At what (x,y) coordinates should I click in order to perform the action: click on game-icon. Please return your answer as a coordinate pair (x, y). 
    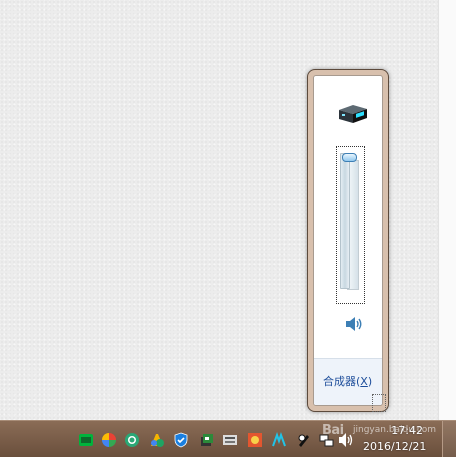
    Looking at the image, I should click on (255, 440).